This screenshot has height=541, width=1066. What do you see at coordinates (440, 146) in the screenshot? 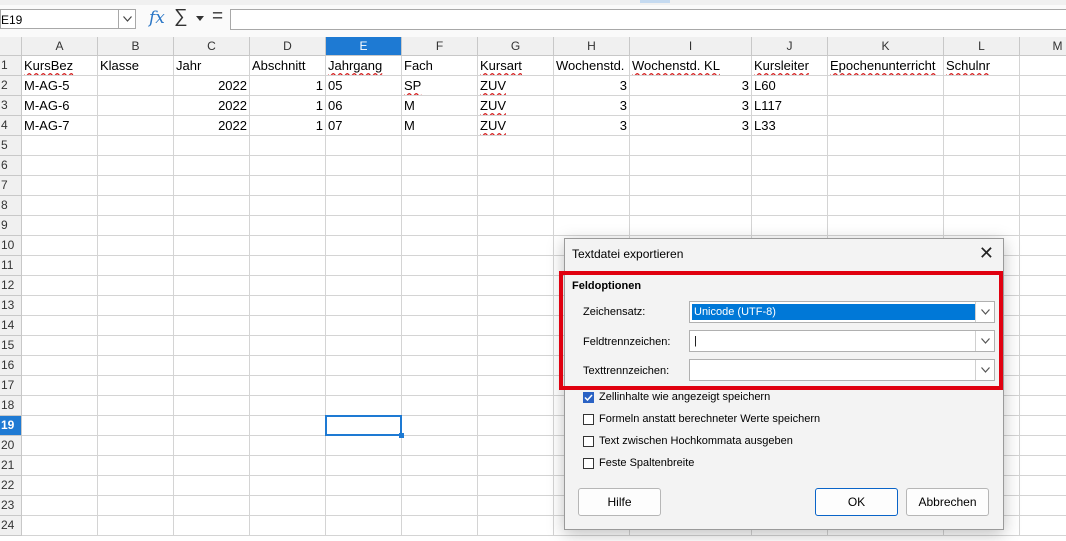
I see `cell-f5` at bounding box center [440, 146].